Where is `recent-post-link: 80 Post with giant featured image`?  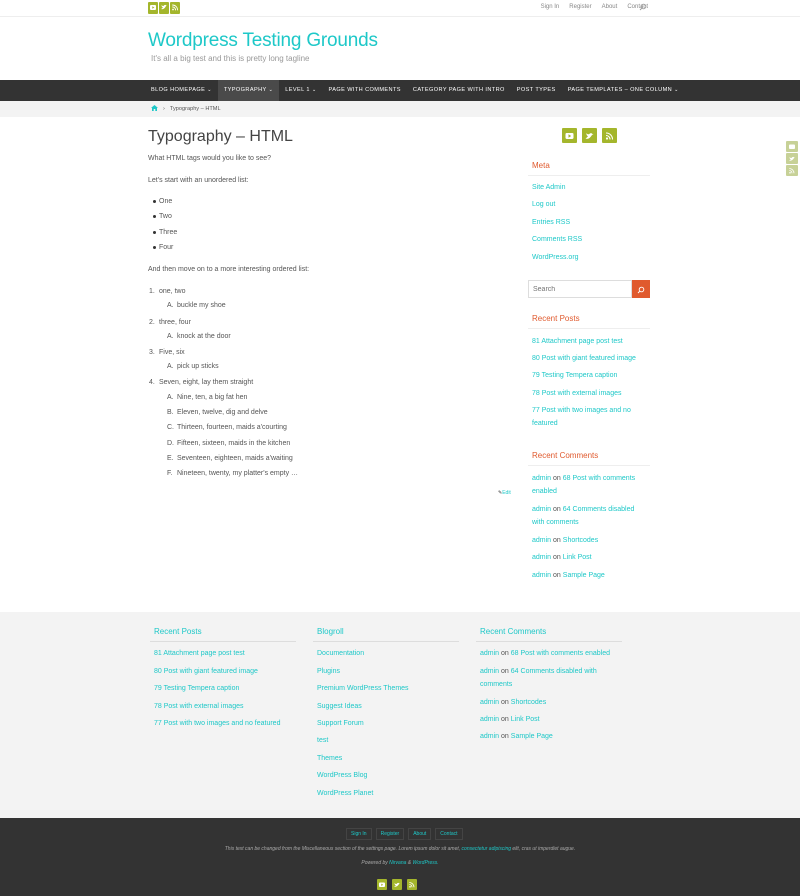
recent-post-link: 80 Post with giant featured image is located at coordinates (588, 358).